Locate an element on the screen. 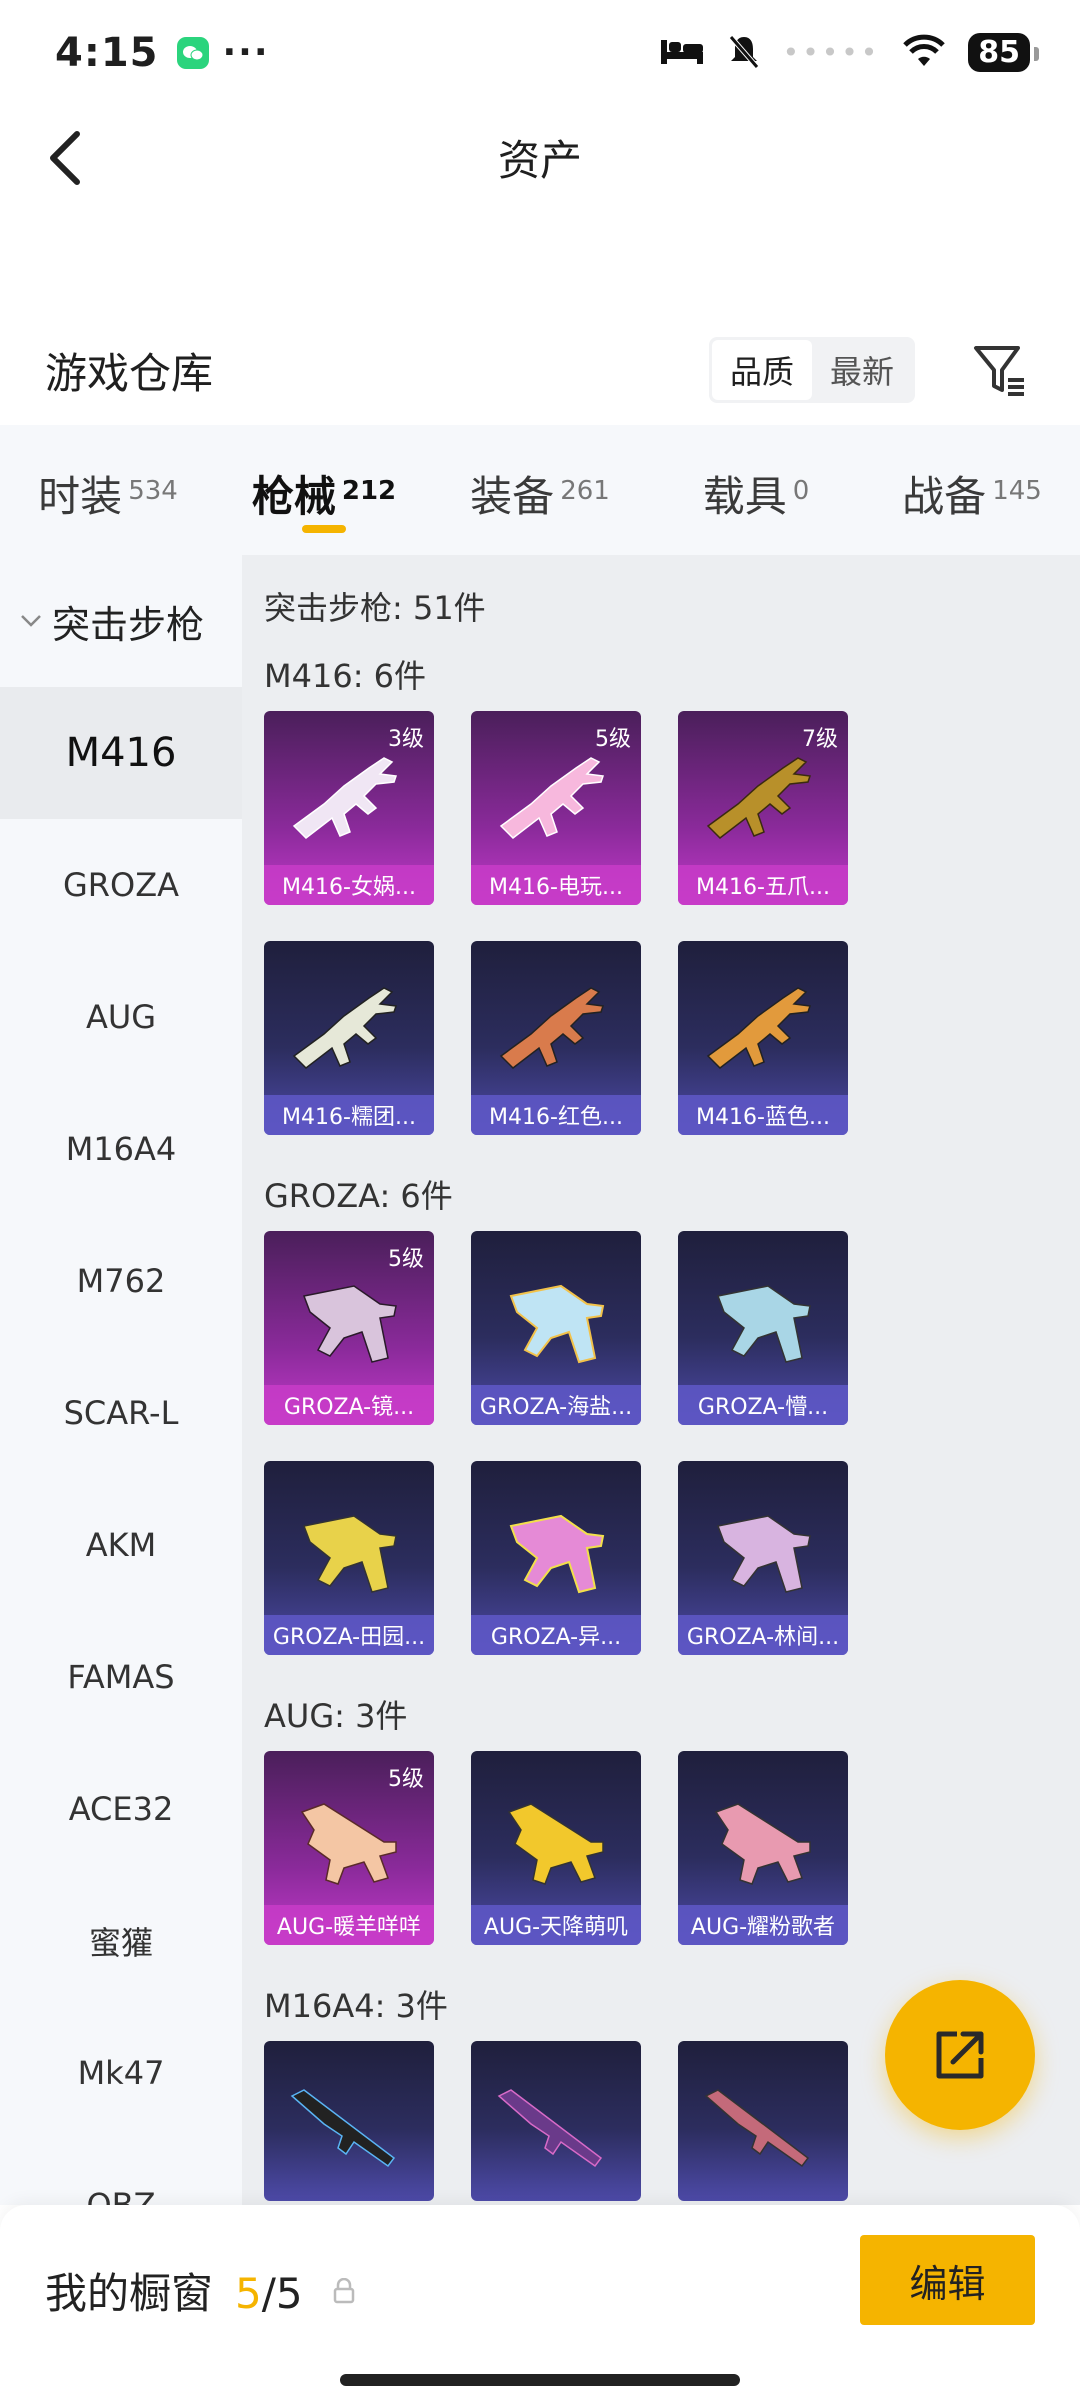 This screenshot has height=2400, width=1080. sort-by-newest: 最新 is located at coordinates (862, 370).